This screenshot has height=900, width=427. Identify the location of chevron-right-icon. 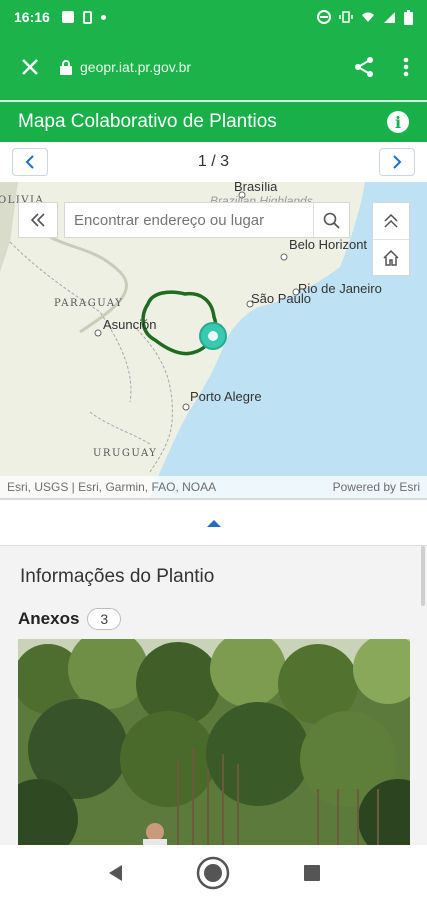
(397, 162).